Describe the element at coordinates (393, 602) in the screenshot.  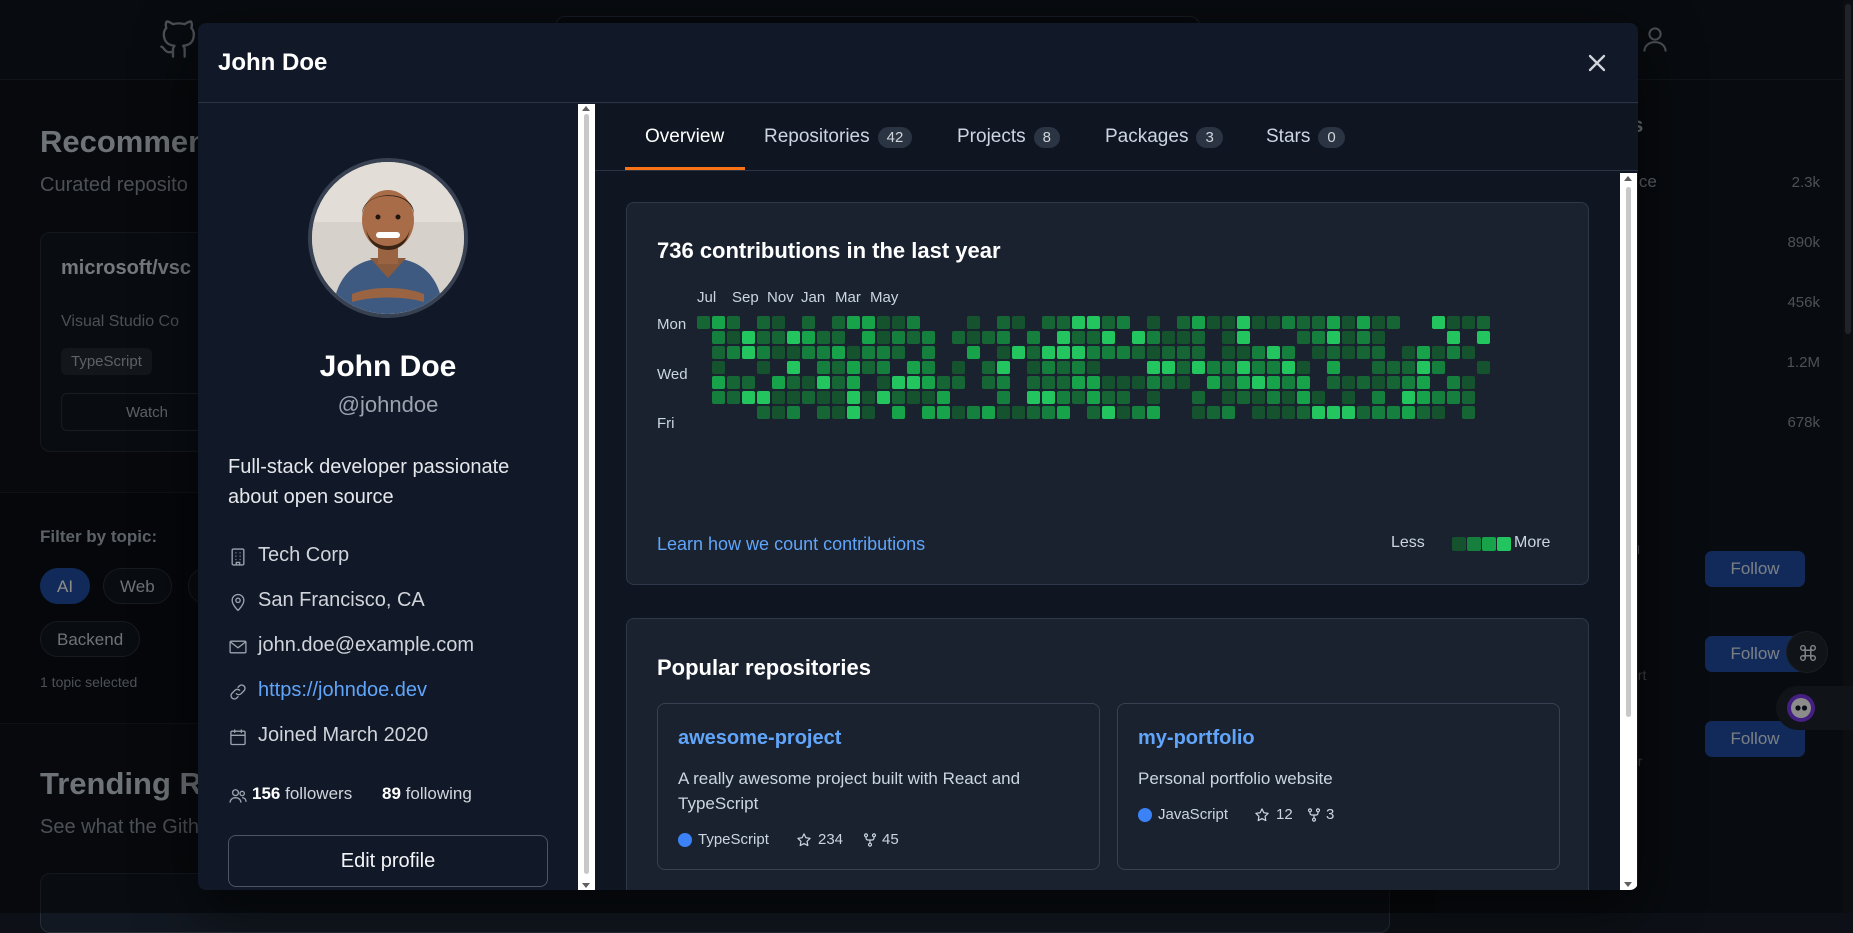
I see `location-row: San Francisco, CA` at that location.